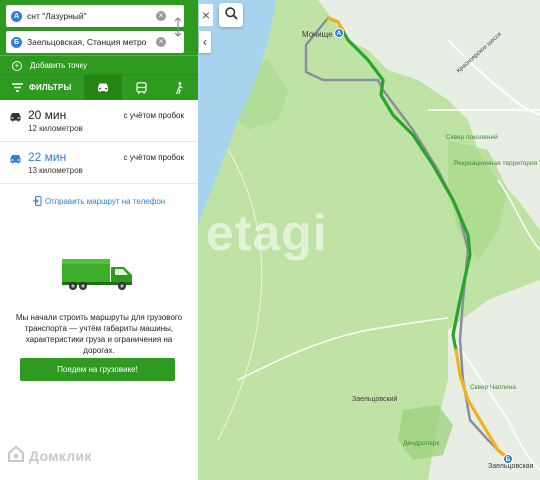 The width and height of the screenshot is (540, 480). What do you see at coordinates (493, 387) in the screenshot?
I see `map-label-square: Сквер Чаплина` at bounding box center [493, 387].